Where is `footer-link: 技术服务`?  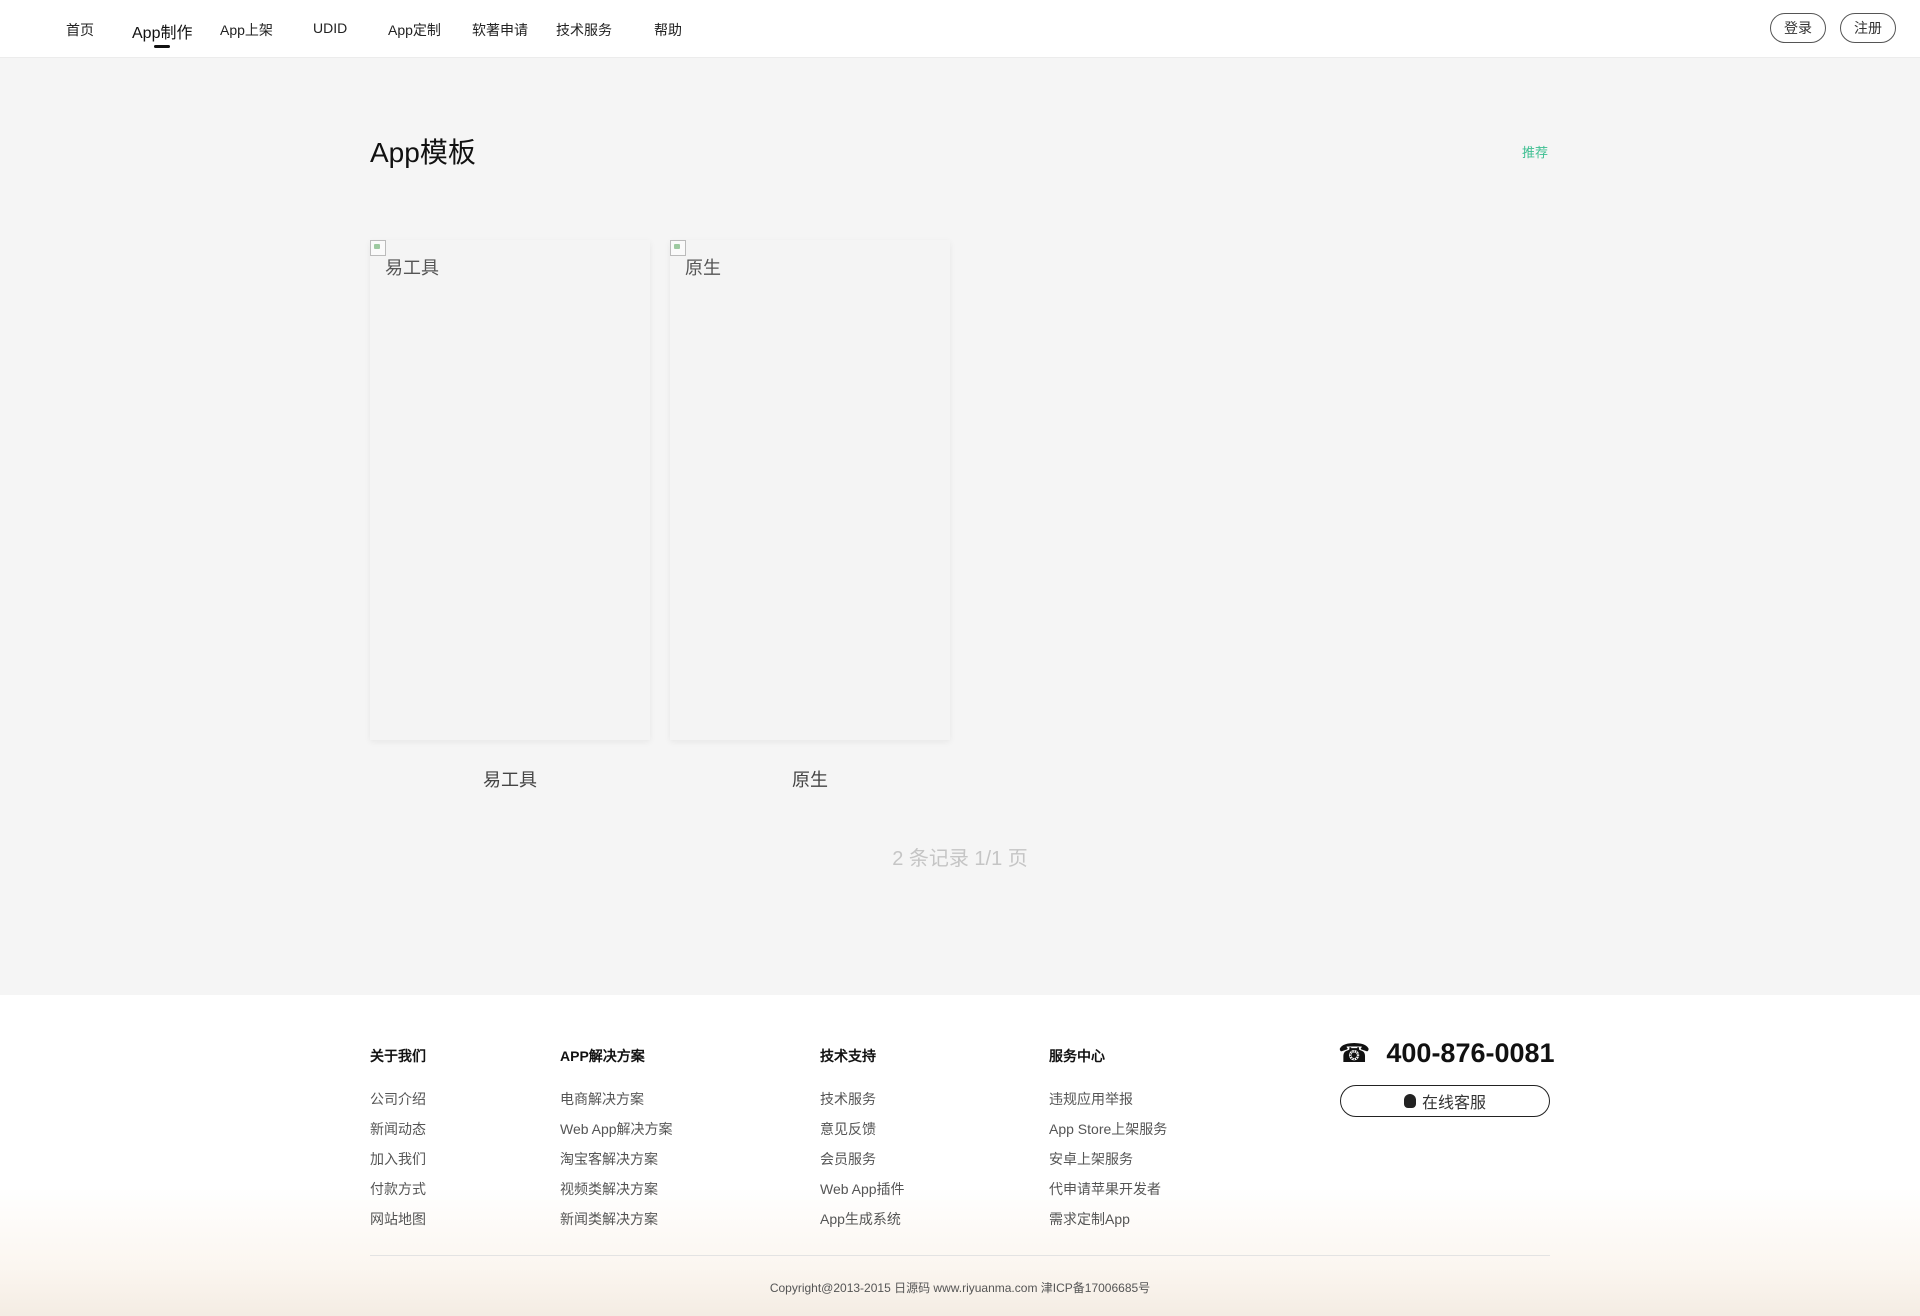
footer-link: 技术服务 is located at coordinates (862, 1105).